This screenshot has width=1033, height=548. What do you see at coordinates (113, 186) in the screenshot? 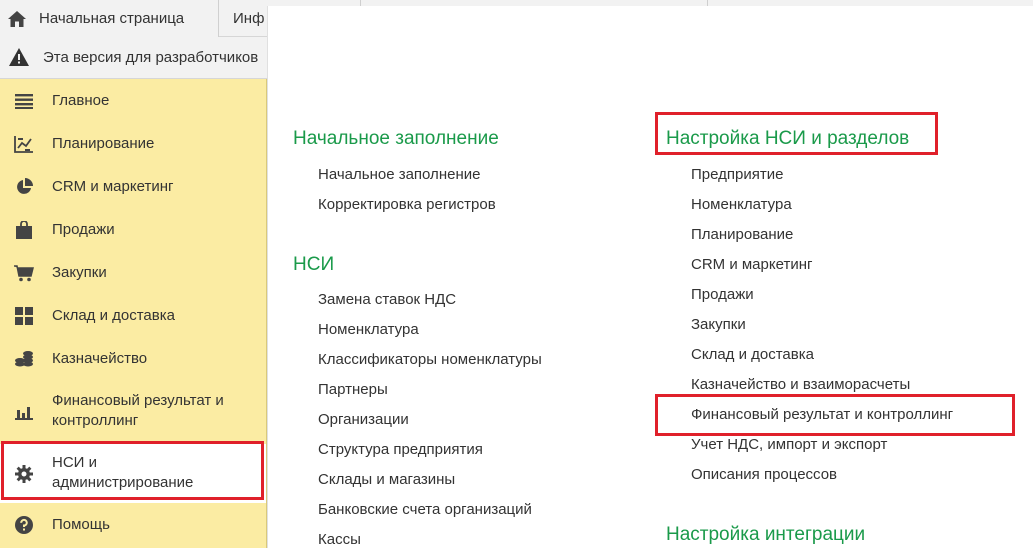
I see `sidebar-item-label: CRM и маркетинг` at bounding box center [113, 186].